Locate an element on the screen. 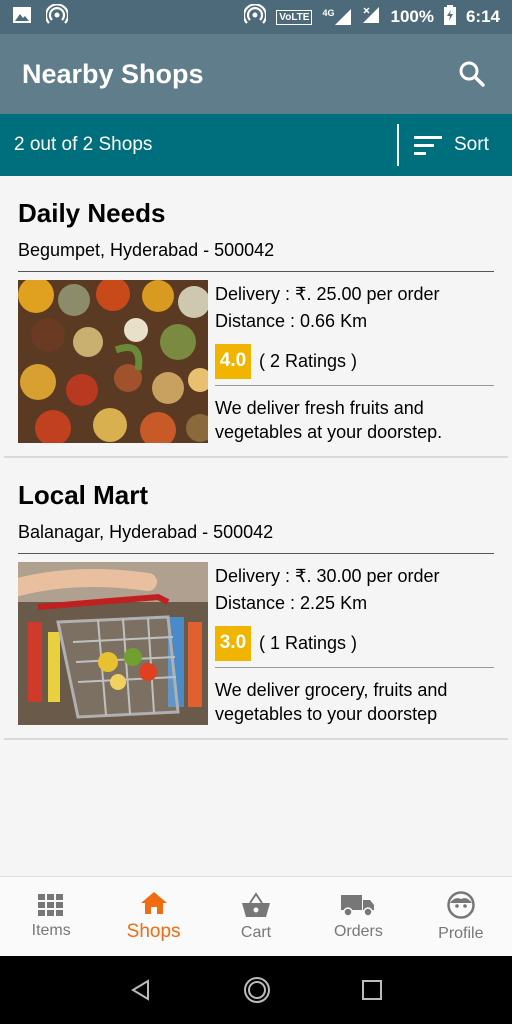 The image size is (512, 1024). search-button is located at coordinates (472, 74).